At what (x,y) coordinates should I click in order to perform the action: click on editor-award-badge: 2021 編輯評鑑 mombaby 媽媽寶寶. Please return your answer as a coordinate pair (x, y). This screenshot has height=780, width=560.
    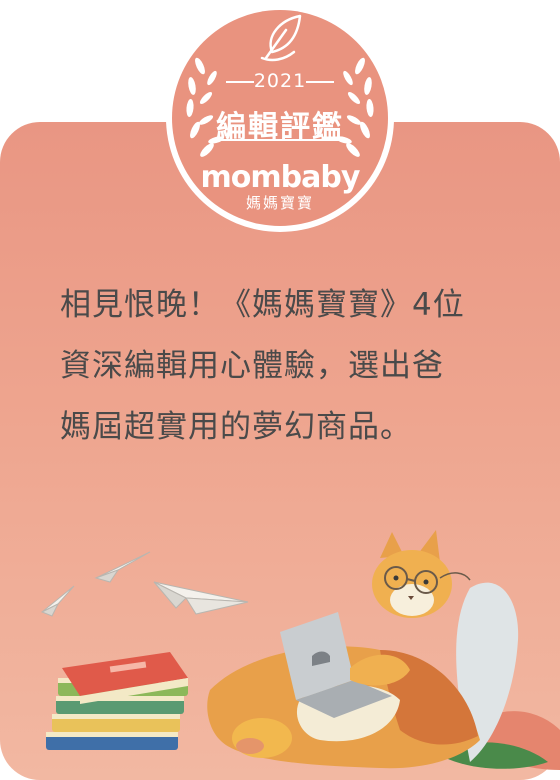
    Looking at the image, I should click on (280, 118).